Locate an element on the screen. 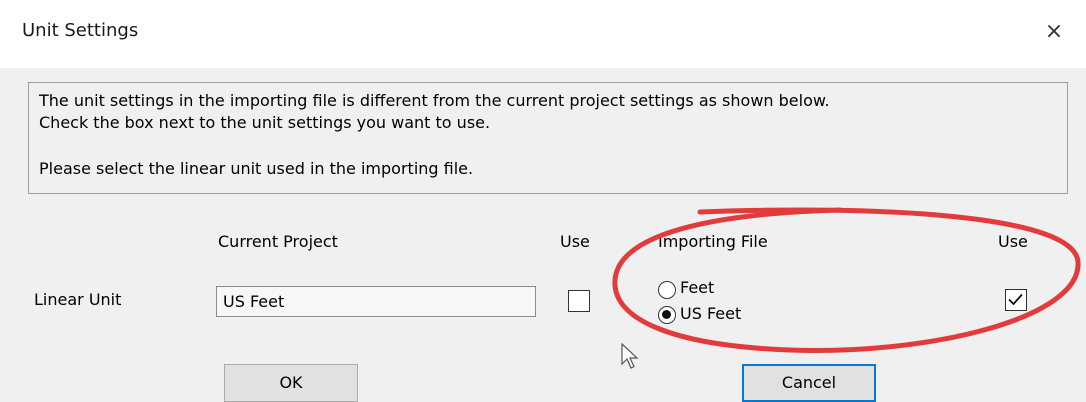  ok-button: OK is located at coordinates (291, 383).